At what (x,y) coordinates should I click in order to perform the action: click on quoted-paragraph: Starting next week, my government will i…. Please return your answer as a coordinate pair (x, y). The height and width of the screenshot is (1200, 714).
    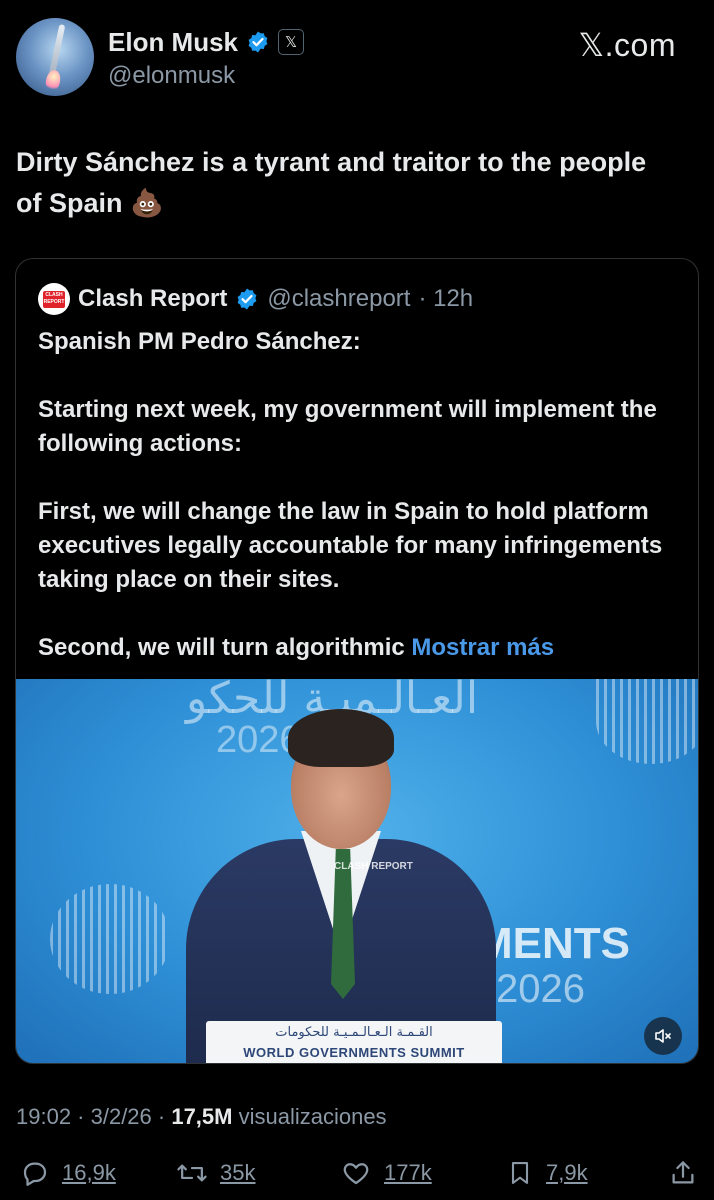
    Looking at the image, I should click on (347, 426).